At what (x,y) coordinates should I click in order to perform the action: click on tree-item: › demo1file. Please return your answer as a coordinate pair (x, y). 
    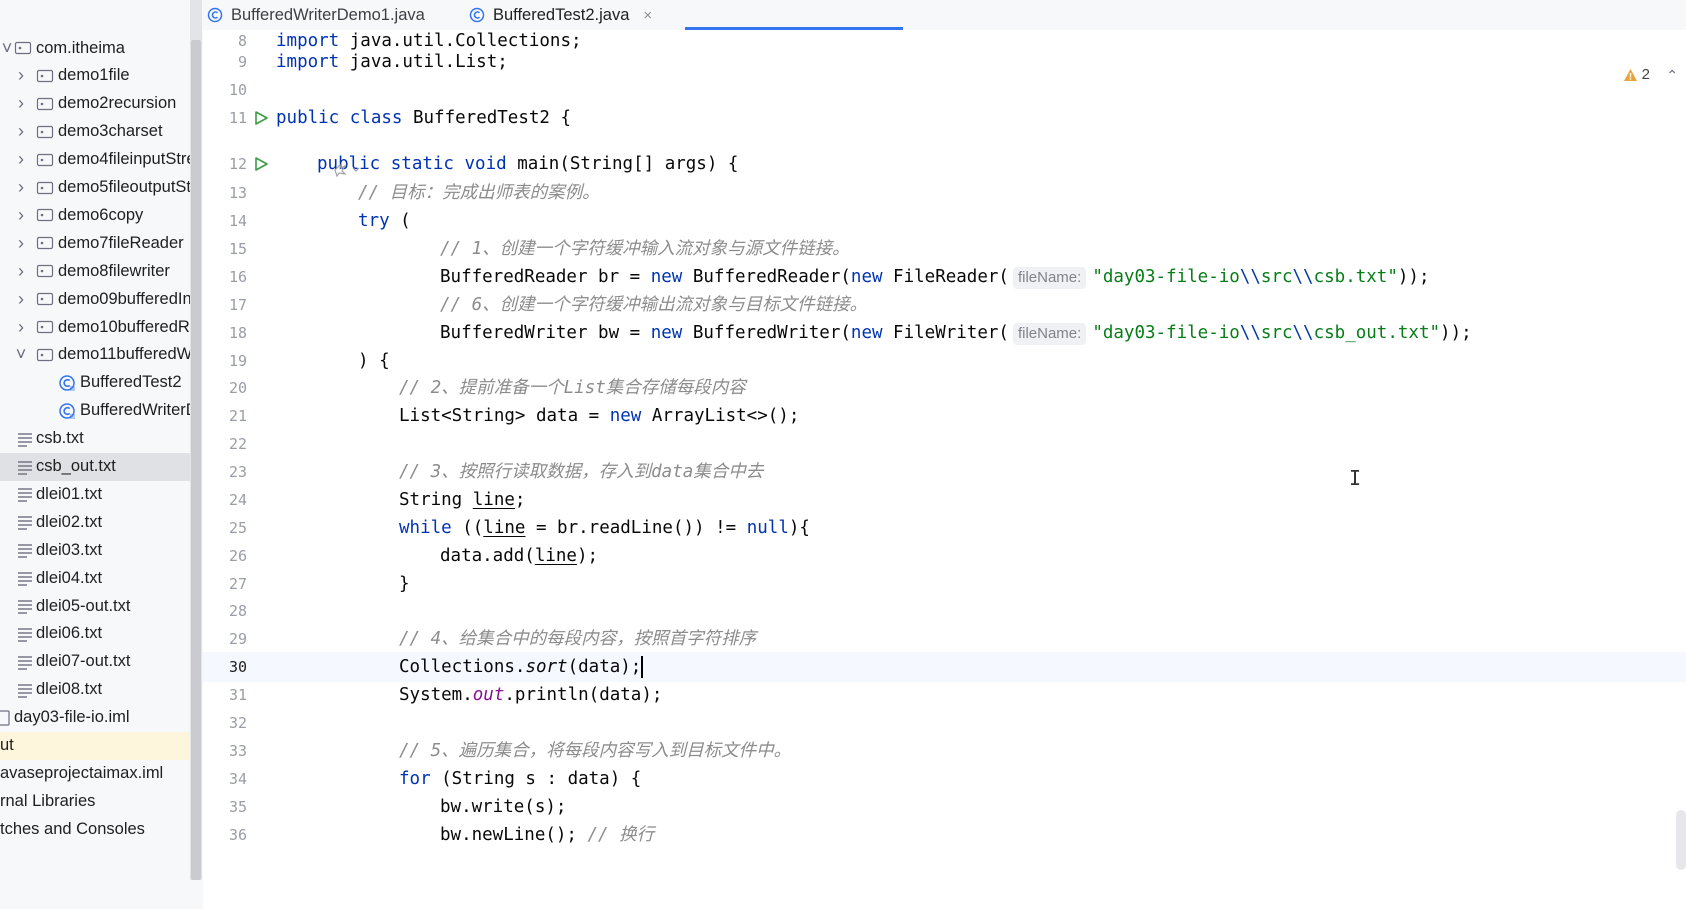
    Looking at the image, I should click on (95, 76).